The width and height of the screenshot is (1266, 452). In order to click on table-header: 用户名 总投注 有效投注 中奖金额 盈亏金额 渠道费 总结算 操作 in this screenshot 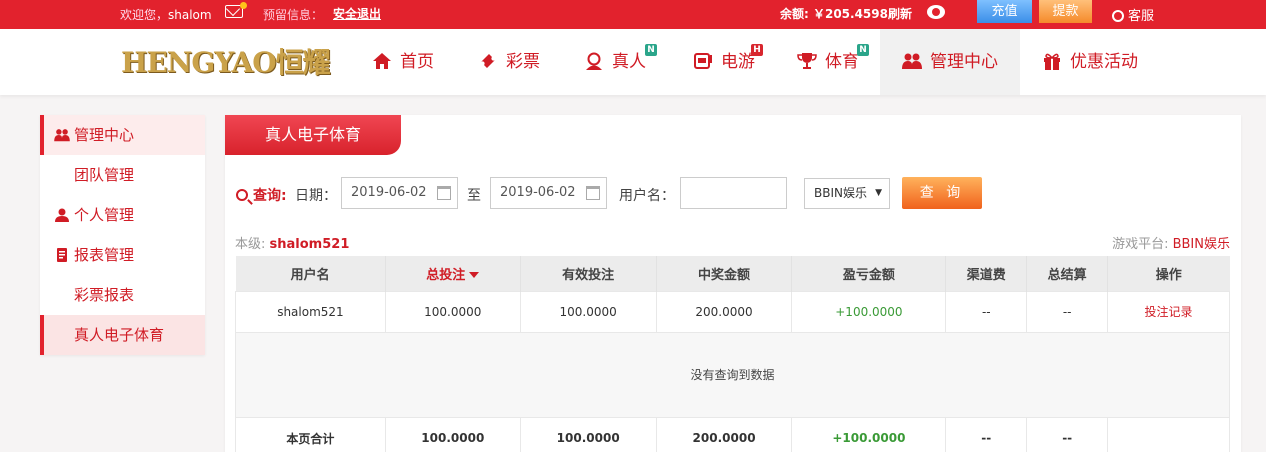, I will do `click(732, 273)`.